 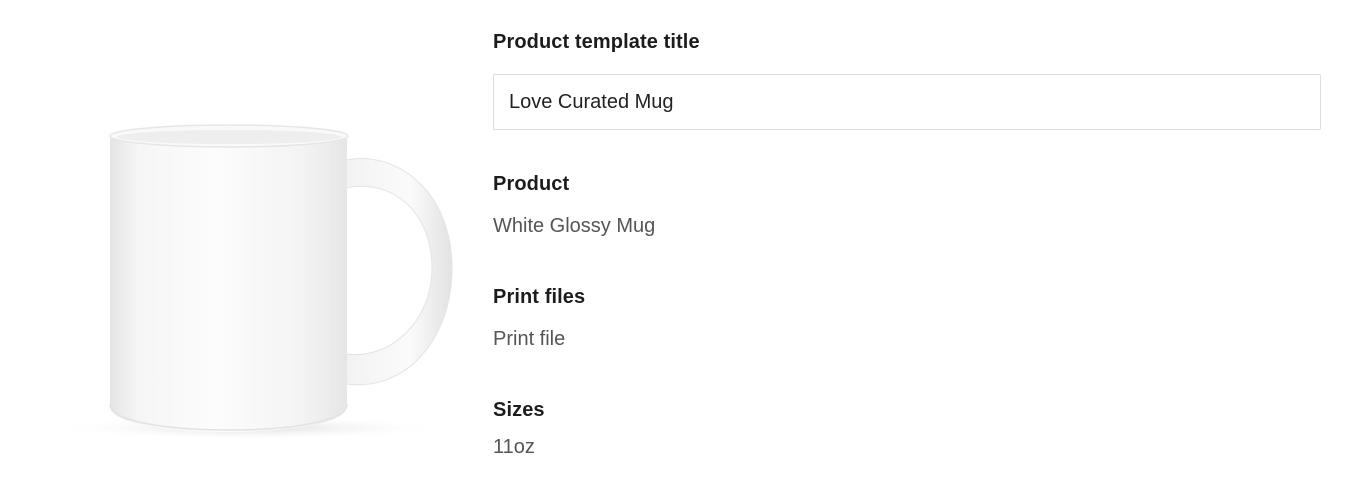 What do you see at coordinates (229, 137) in the screenshot?
I see `mug-opening` at bounding box center [229, 137].